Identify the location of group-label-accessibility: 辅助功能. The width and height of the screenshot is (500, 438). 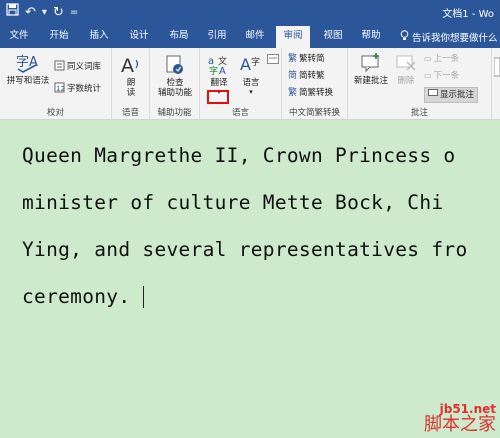
(174, 113).